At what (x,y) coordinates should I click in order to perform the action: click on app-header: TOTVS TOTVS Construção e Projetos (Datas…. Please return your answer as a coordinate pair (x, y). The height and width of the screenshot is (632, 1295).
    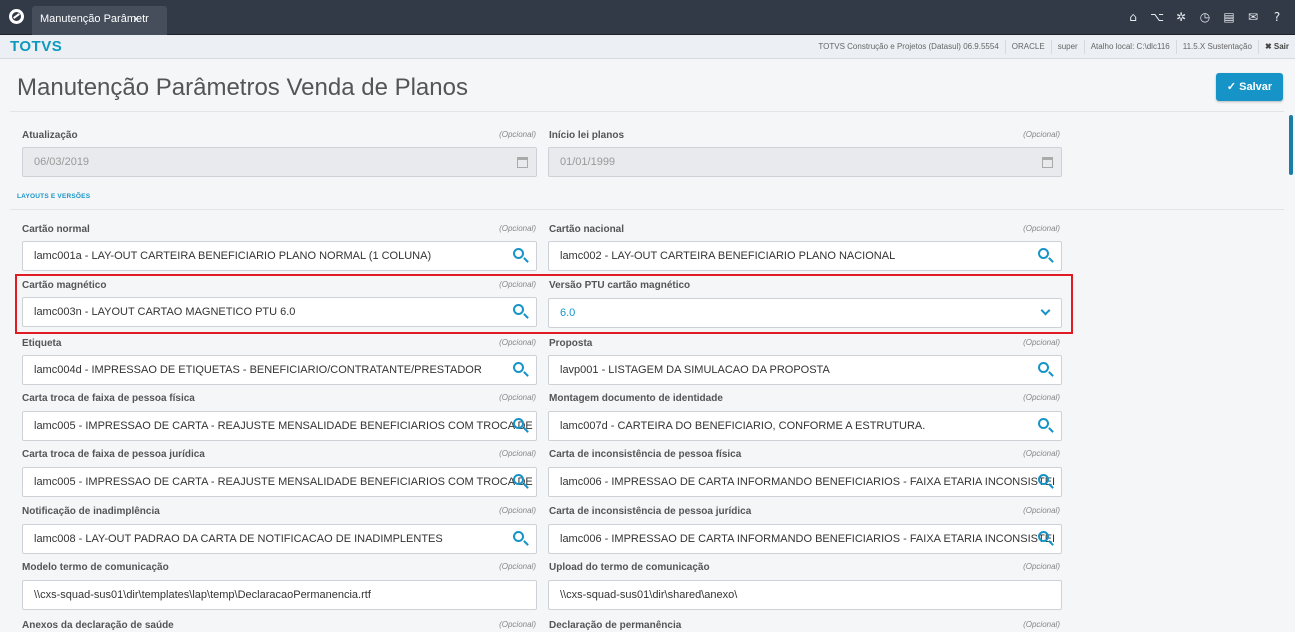
    Looking at the image, I should click on (647, 47).